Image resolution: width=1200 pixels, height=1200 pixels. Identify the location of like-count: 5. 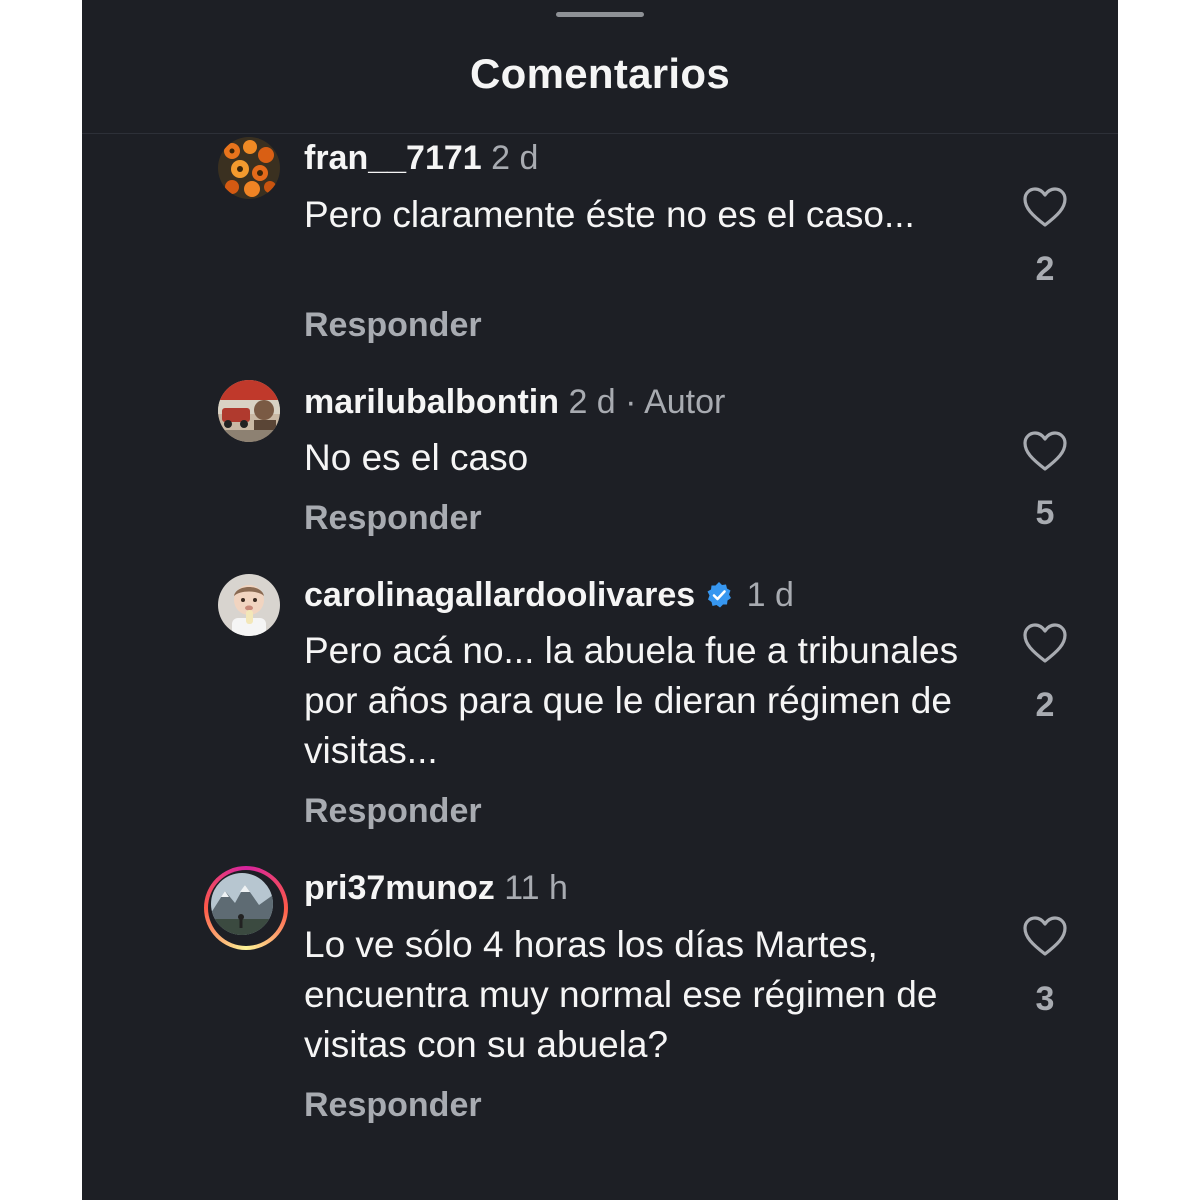
(1045, 513).